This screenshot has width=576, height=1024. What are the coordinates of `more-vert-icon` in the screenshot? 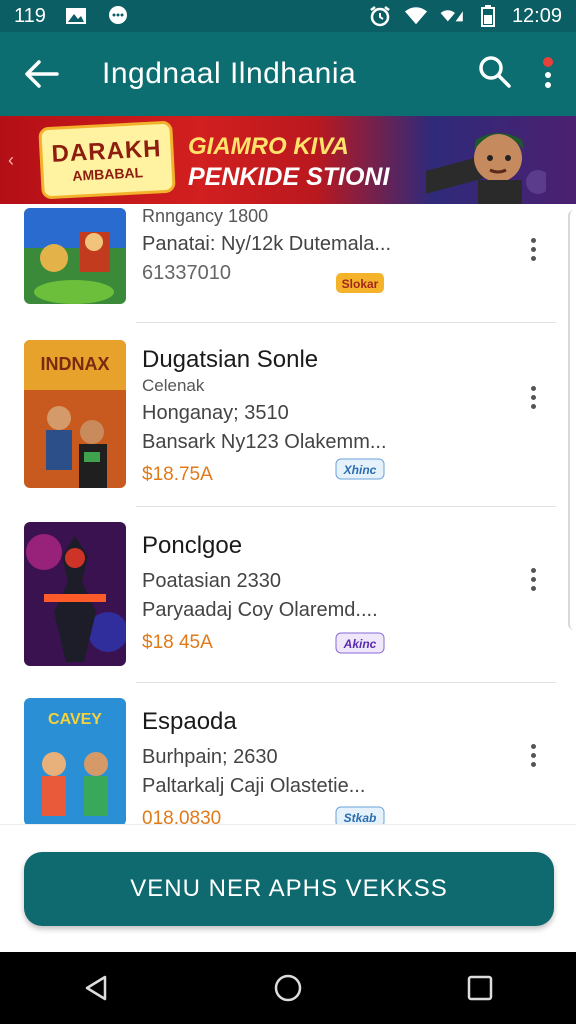 It's located at (548, 74).